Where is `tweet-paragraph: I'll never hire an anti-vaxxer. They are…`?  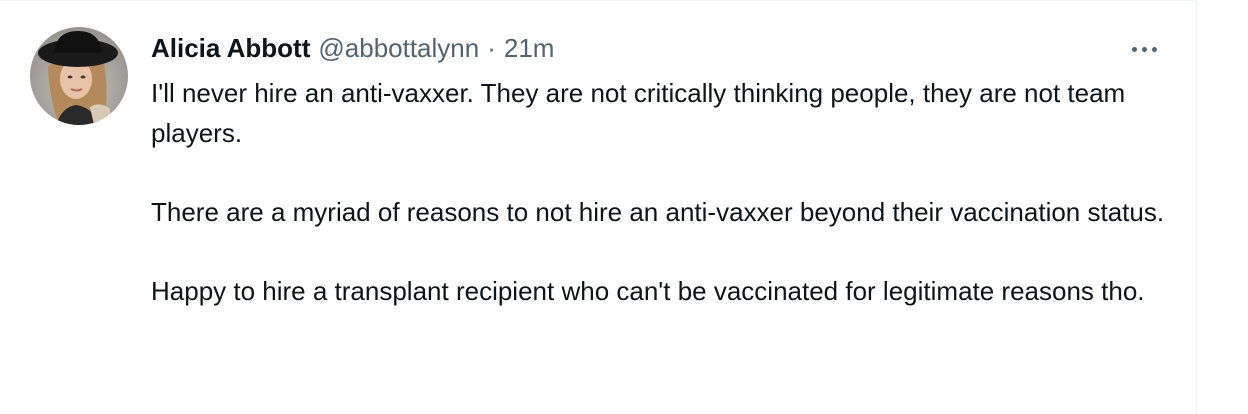
tweet-paragraph: I'll never hire an anti-vaxxer. They are… is located at coordinates (638, 113).